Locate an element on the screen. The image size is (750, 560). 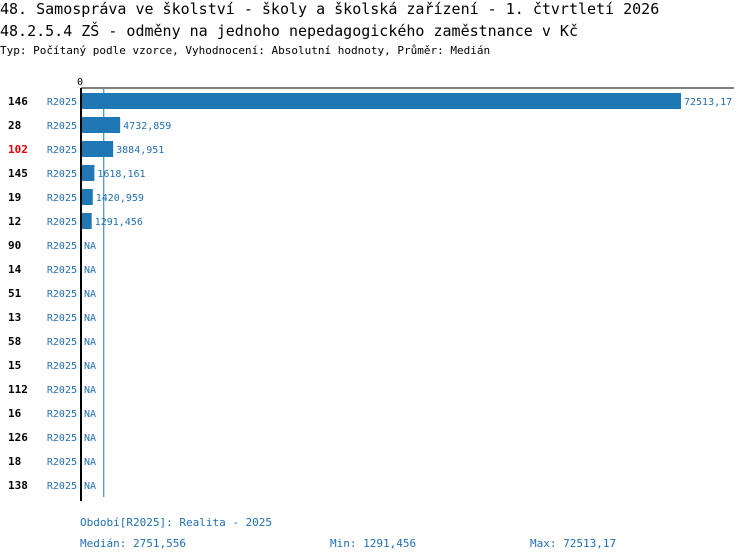
value-label: 3884,951 is located at coordinates (140, 150).